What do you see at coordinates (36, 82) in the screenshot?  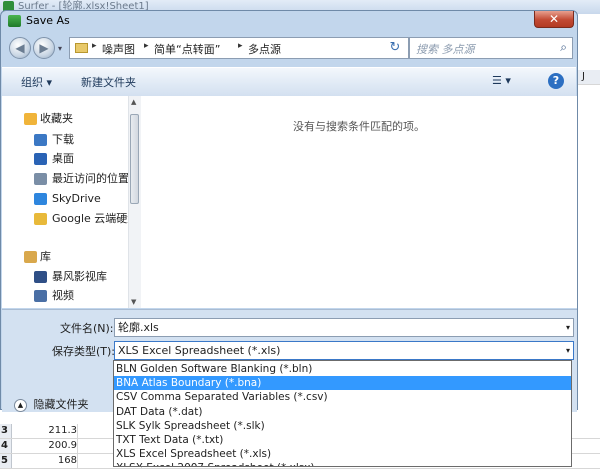 I see `organize-button: 组织 ▾` at bounding box center [36, 82].